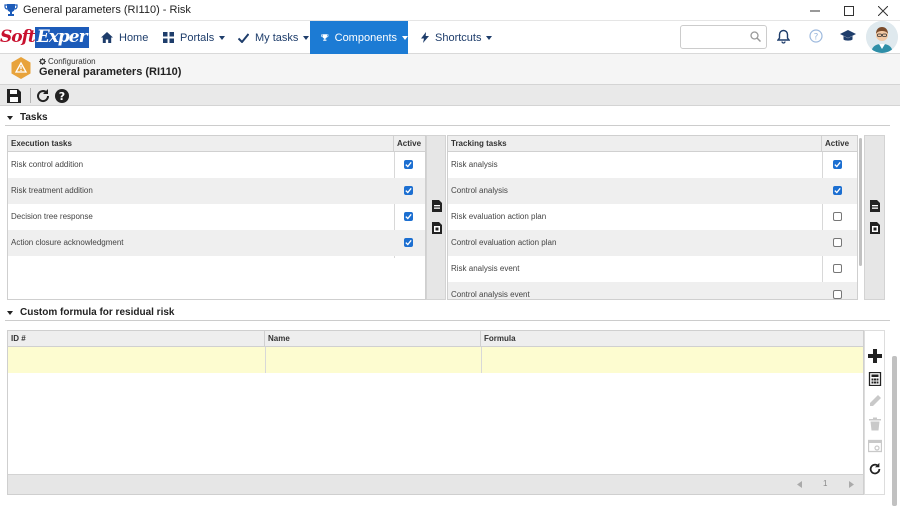 The image size is (900, 508). I want to click on toolbar-separator, so click(30, 95).